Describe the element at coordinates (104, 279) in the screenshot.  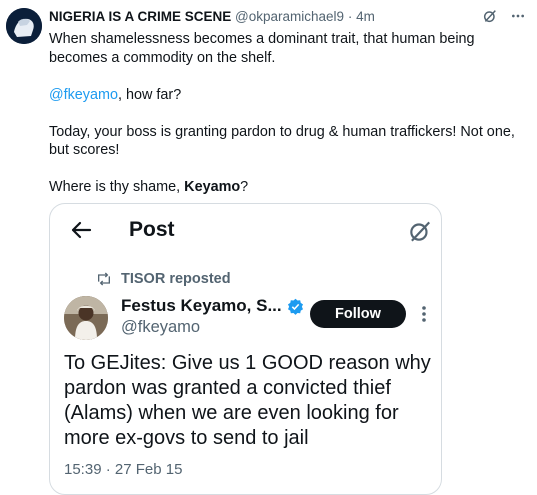
I see `repost-icon` at that location.